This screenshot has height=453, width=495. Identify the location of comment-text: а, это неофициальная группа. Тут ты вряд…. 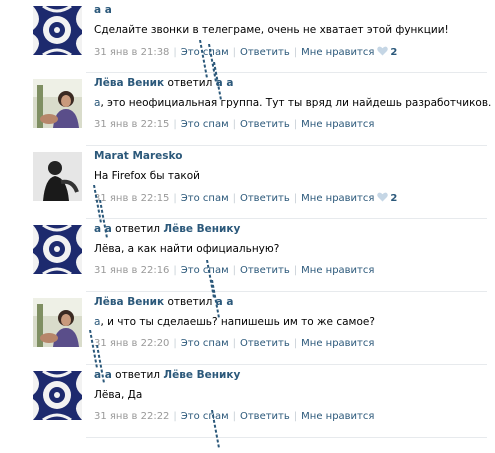
(292, 103).